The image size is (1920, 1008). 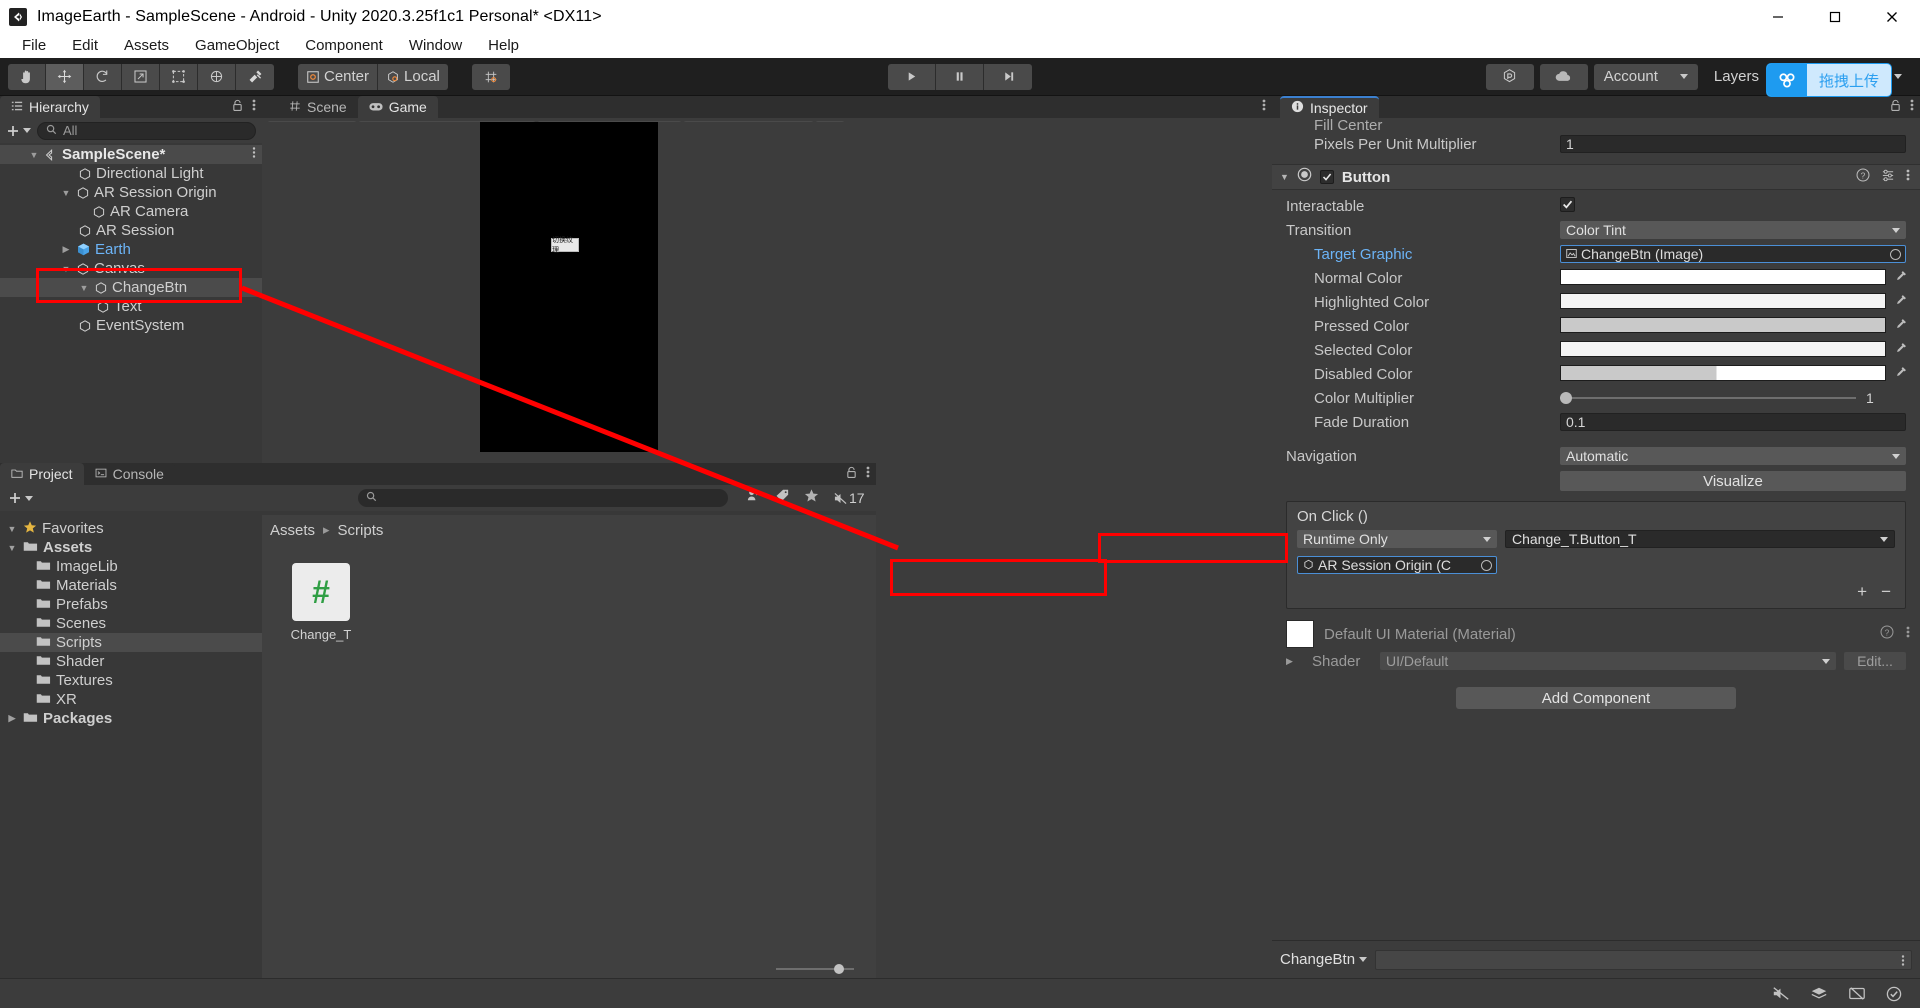 What do you see at coordinates (217, 76) in the screenshot?
I see `transform-tool-button` at bounding box center [217, 76].